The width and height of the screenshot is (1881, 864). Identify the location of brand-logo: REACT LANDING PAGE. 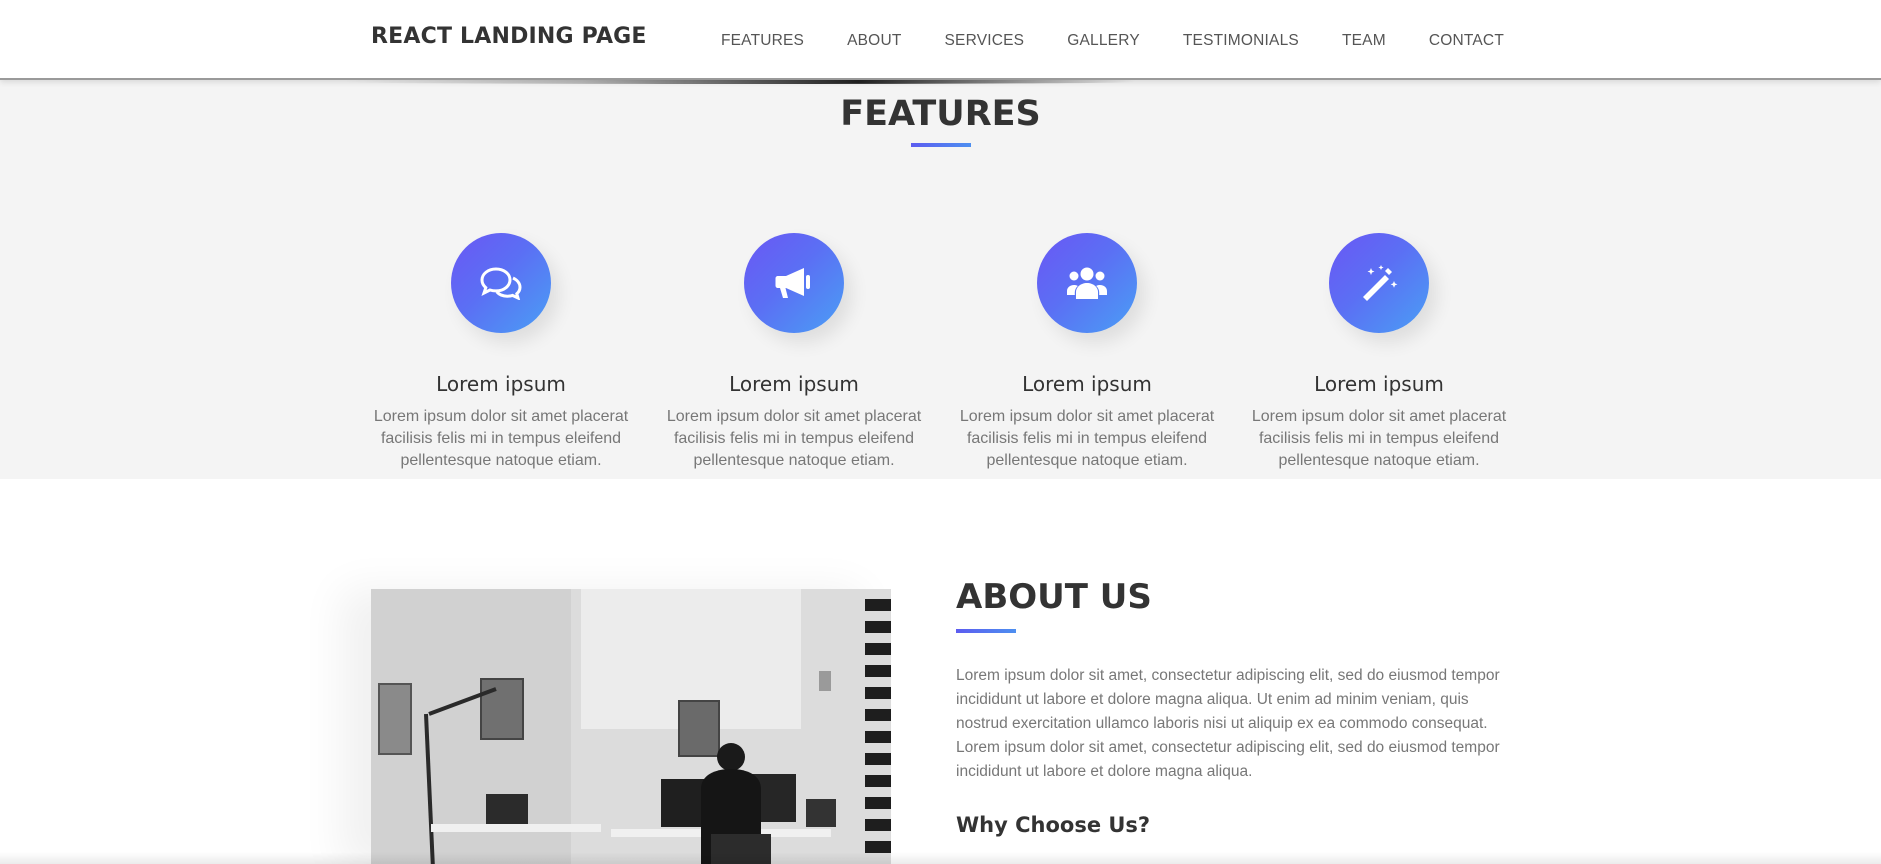
(509, 36).